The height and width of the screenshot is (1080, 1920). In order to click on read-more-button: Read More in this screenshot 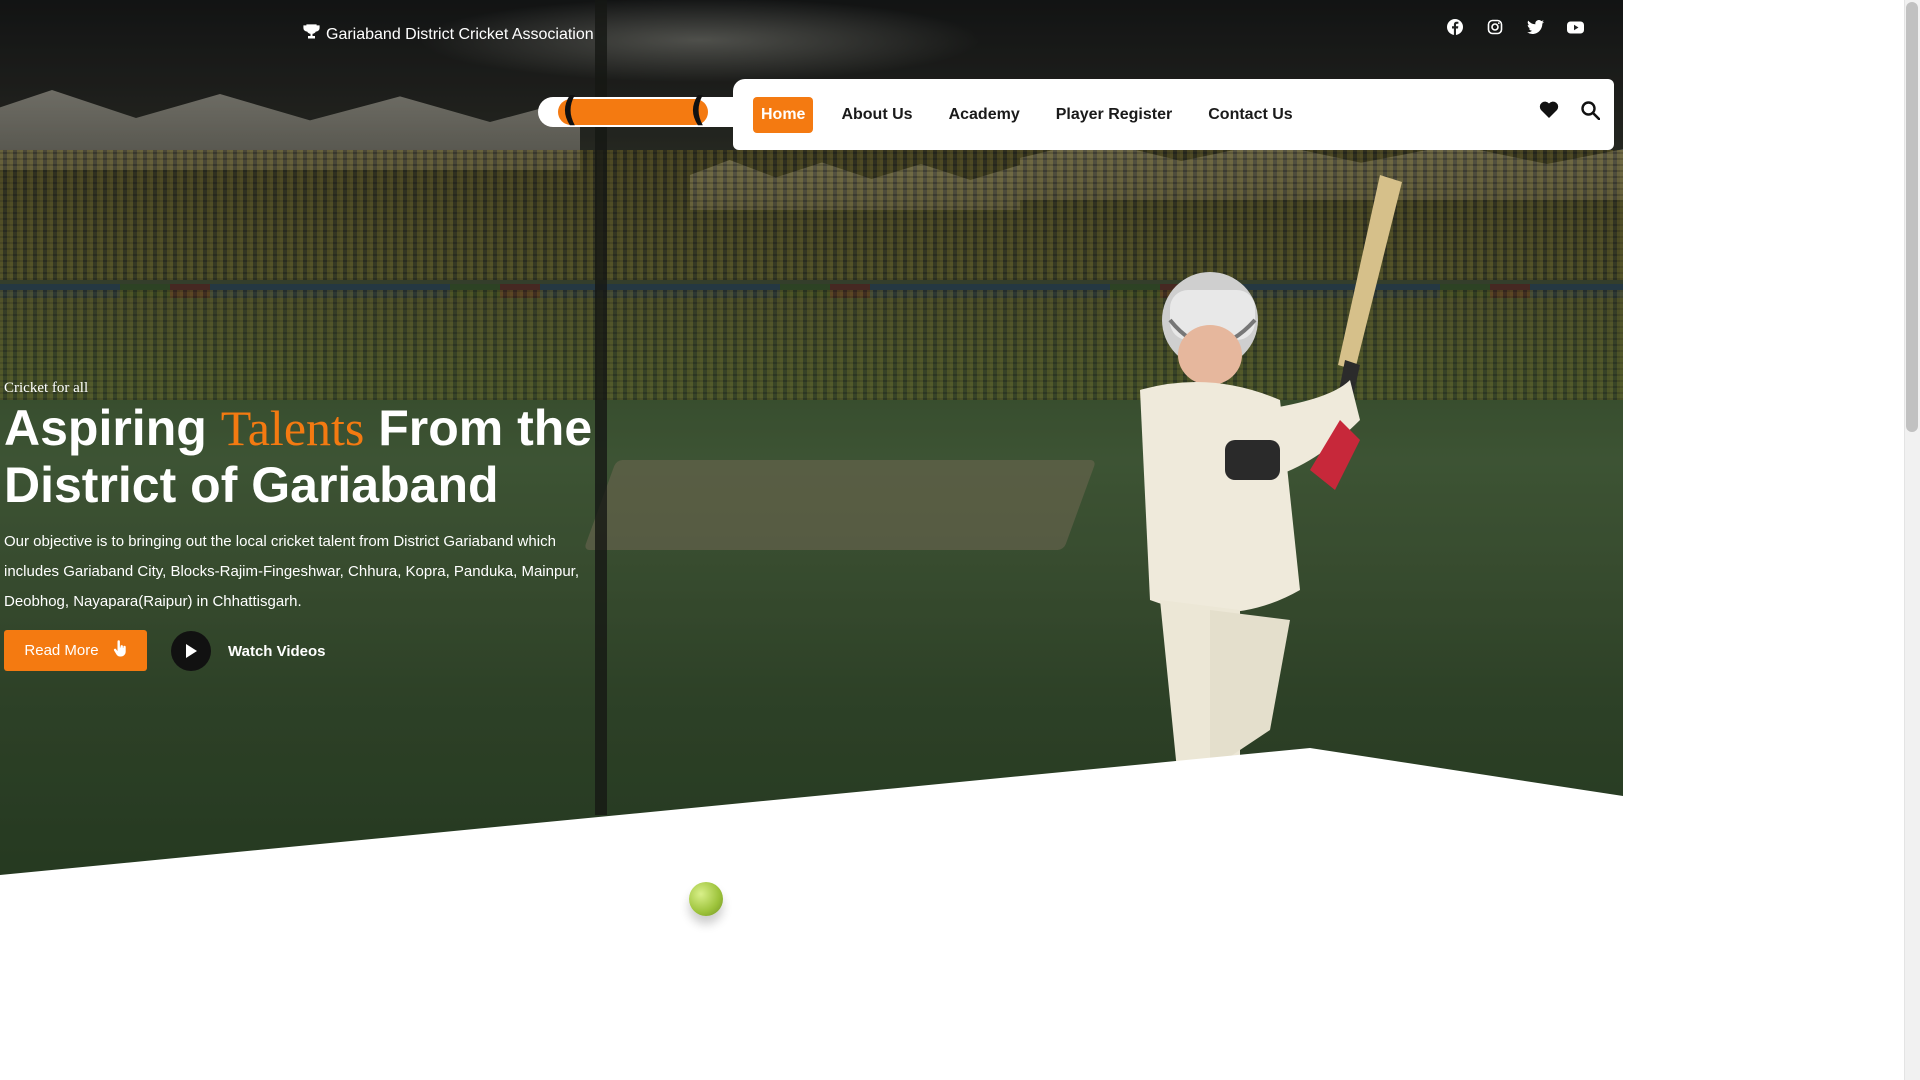, I will do `click(75, 650)`.